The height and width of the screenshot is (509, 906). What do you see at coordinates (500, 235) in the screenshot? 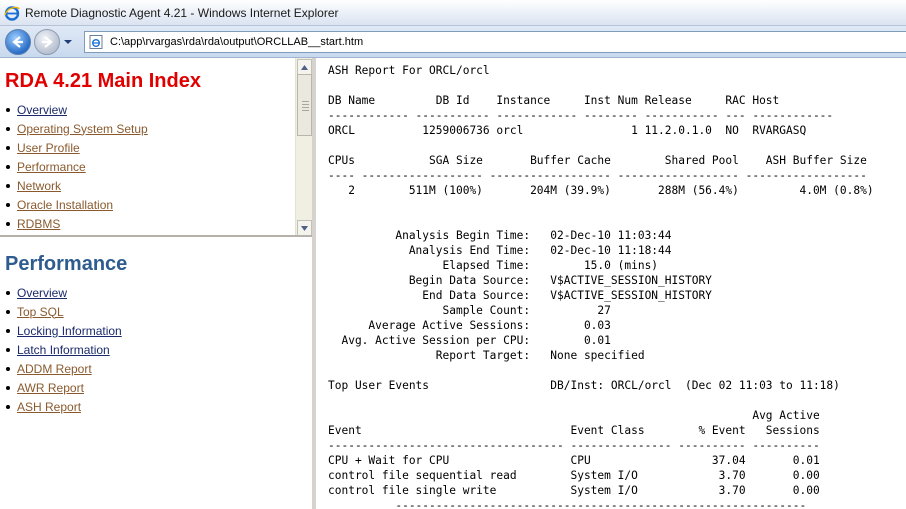
I see `report-line: Analysis Begin Time: 02-Dec-10 11:03:44` at bounding box center [500, 235].